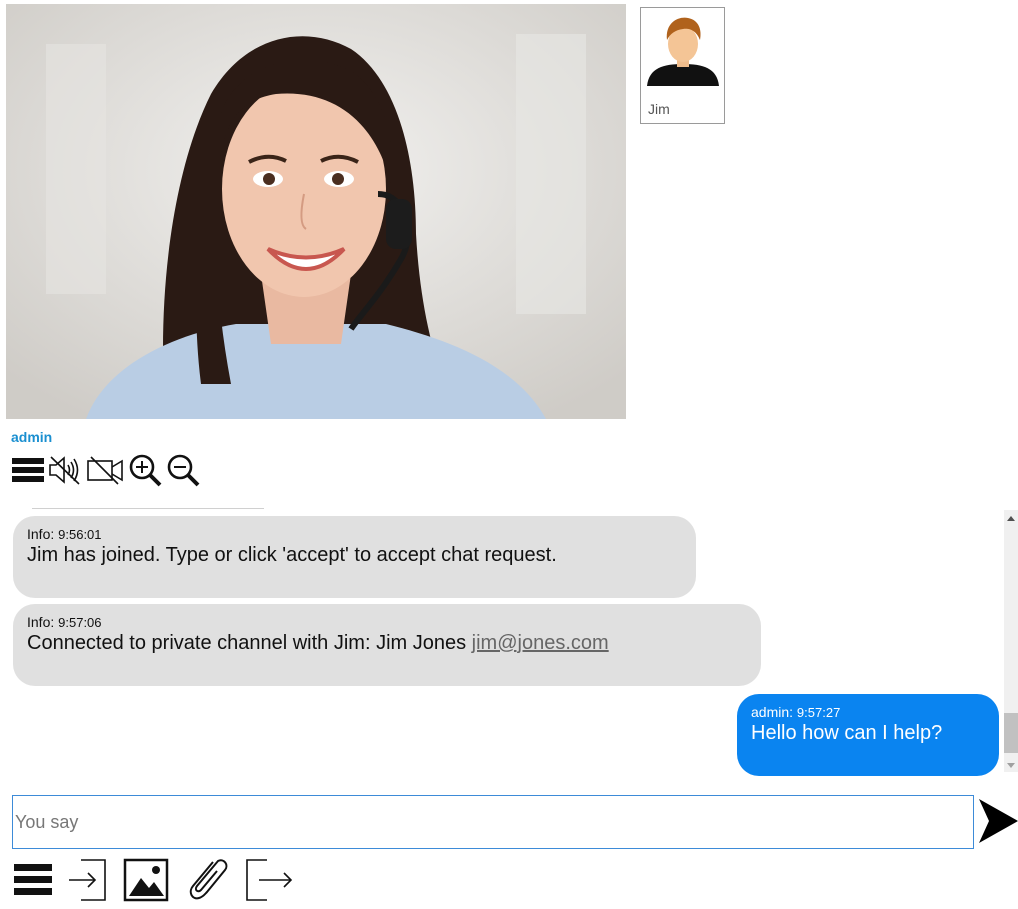 The height and width of the screenshot is (909, 1018). I want to click on chat-input, so click(493, 822).